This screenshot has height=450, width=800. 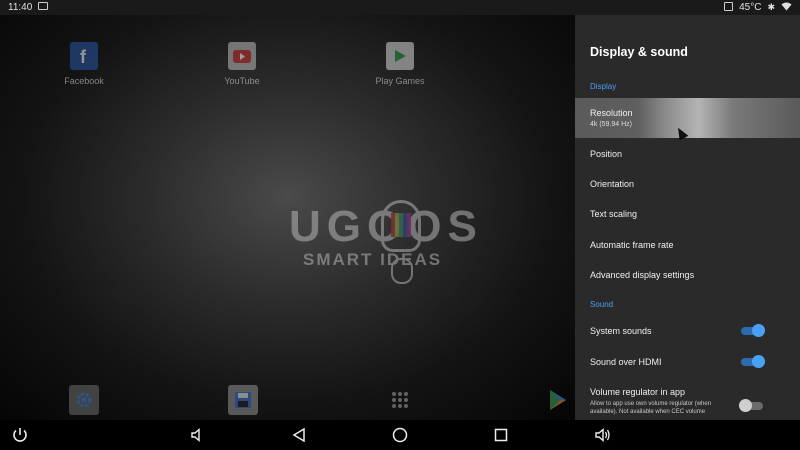 I want to click on back-icon, so click(x=299, y=435).